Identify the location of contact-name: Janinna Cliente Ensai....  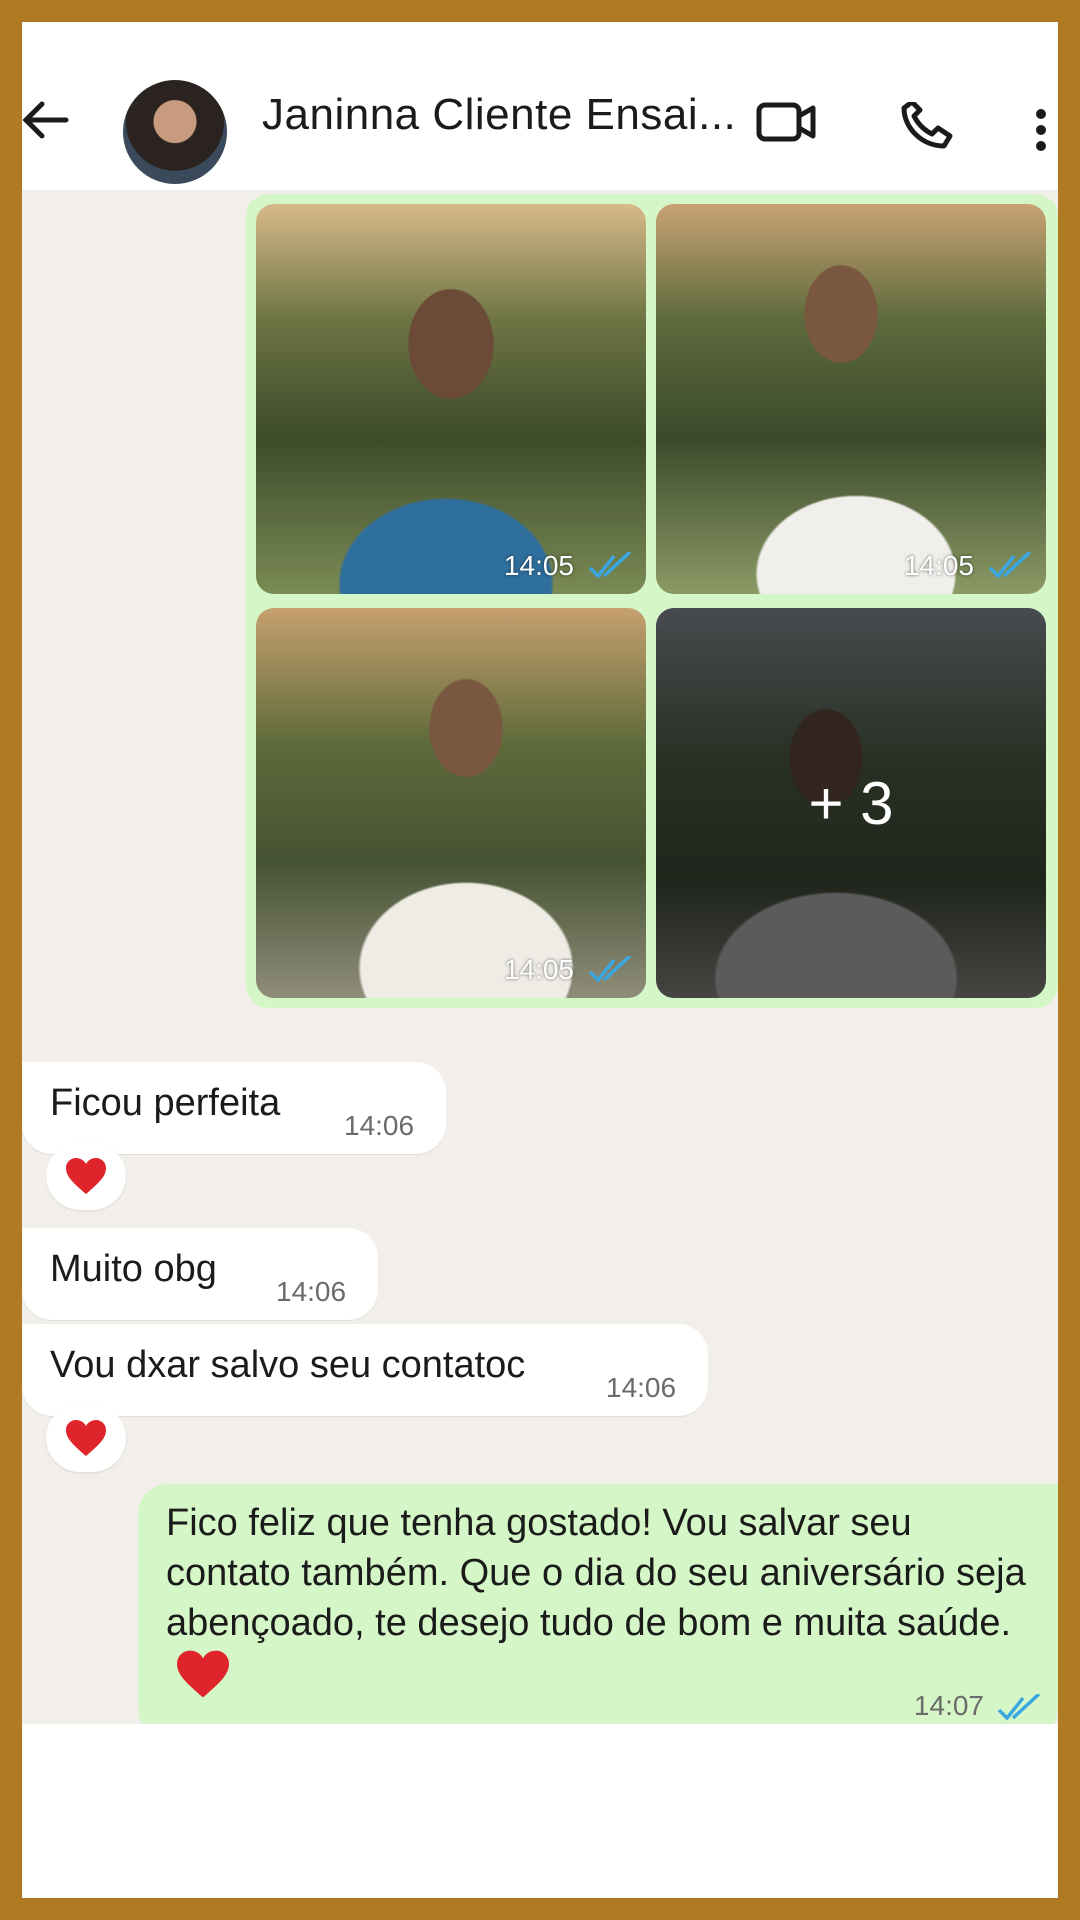
(499, 115).